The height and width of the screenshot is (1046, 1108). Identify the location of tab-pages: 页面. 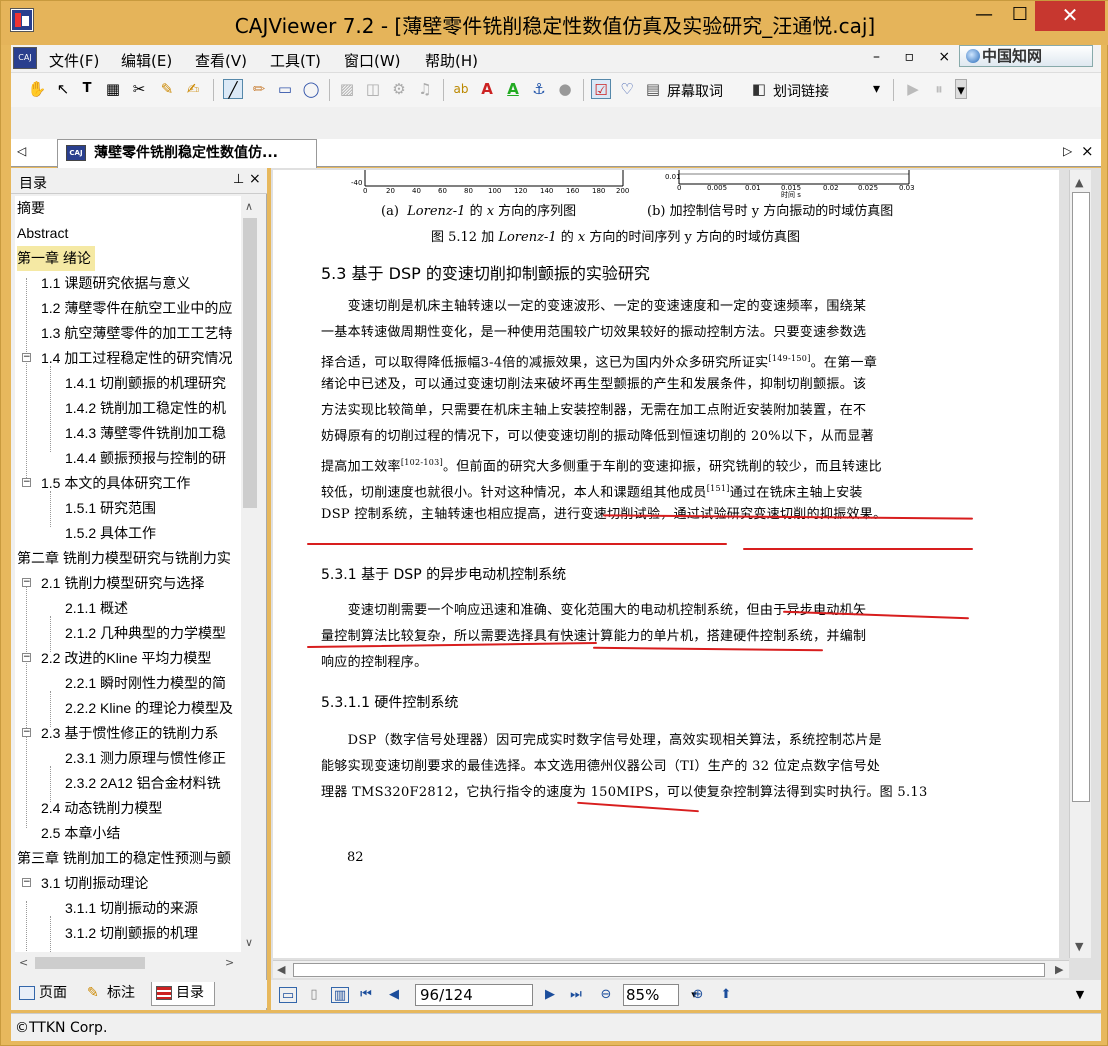
(47, 994).